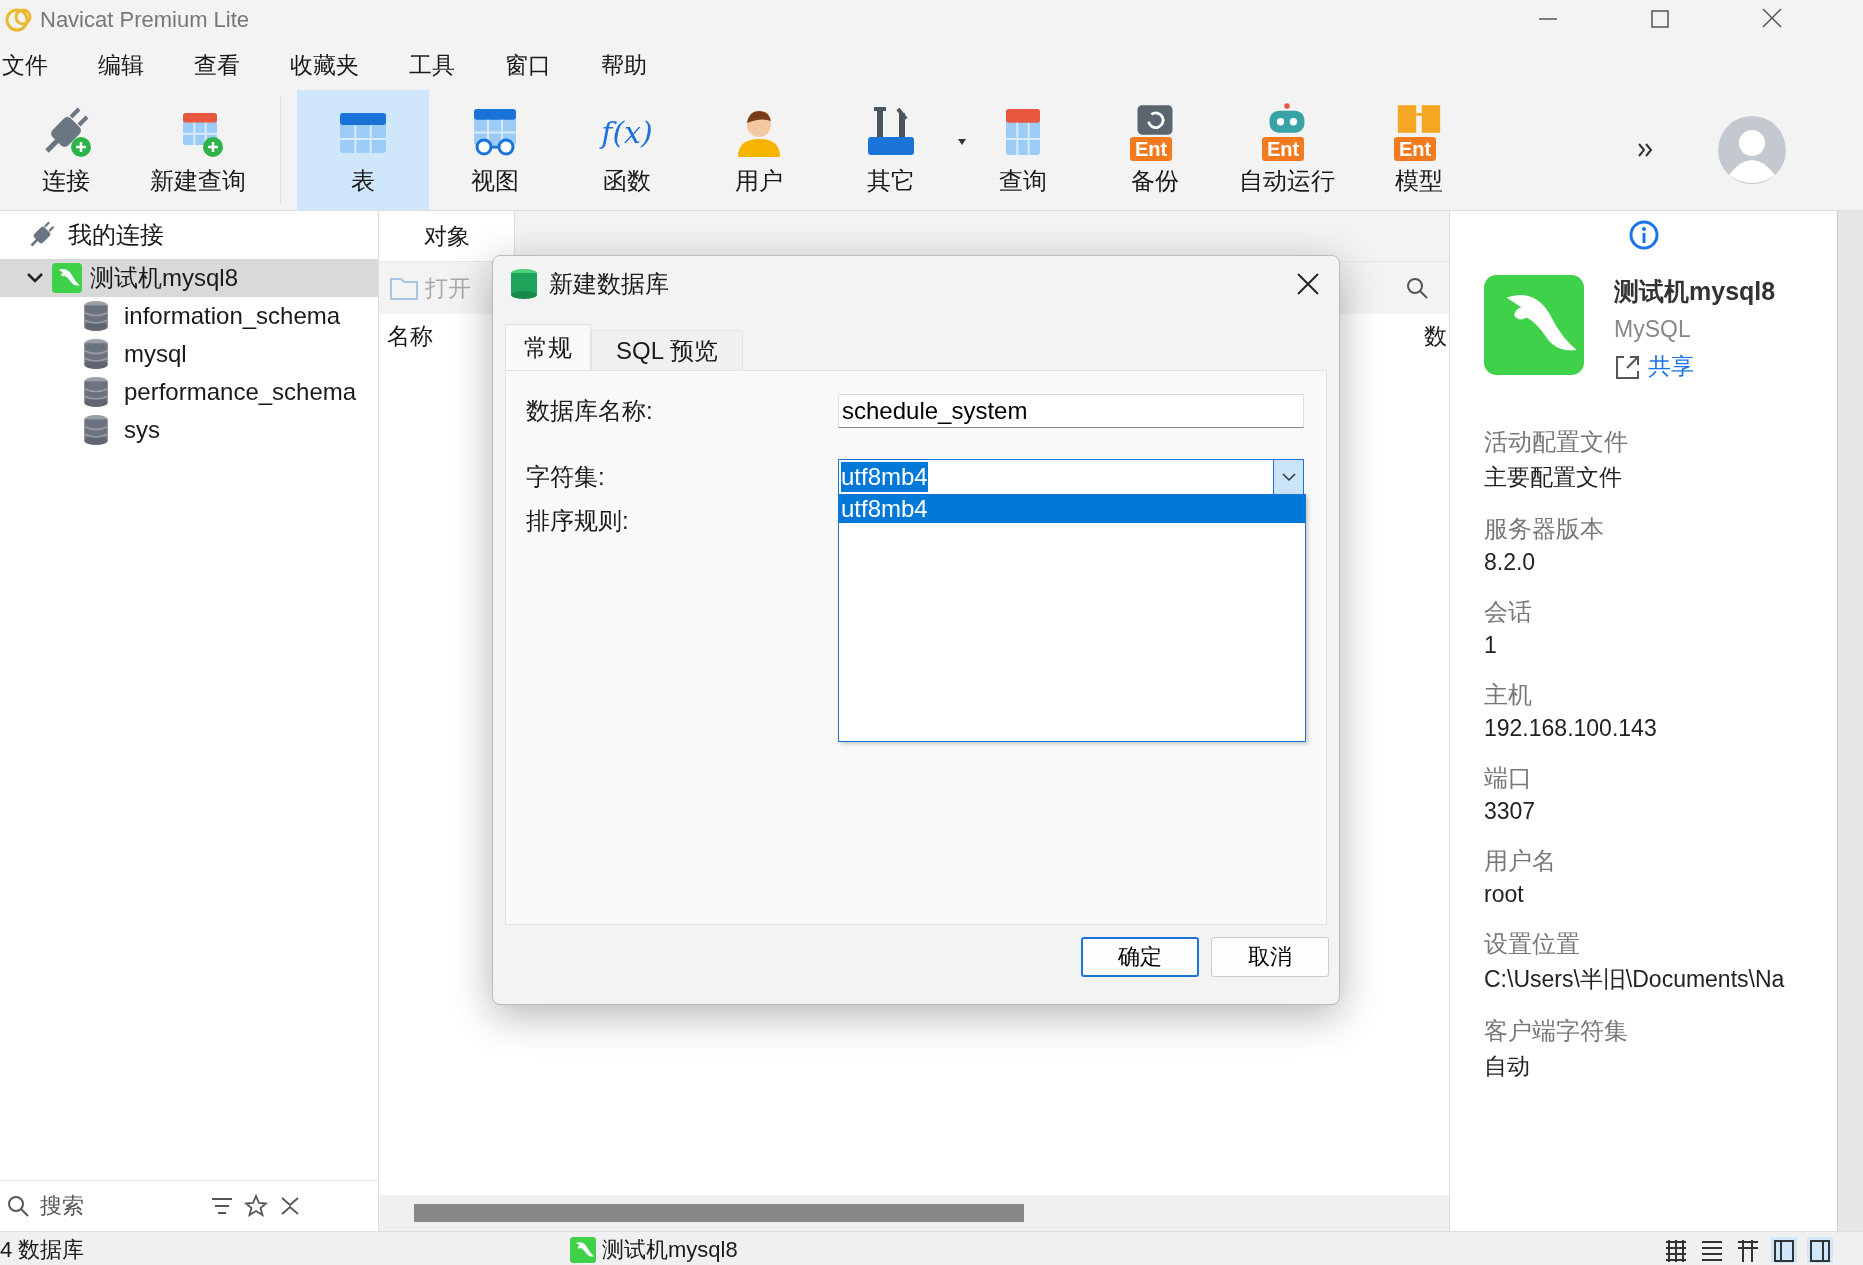 This screenshot has height=1265, width=1863. What do you see at coordinates (217, 65) in the screenshot?
I see `menu-item: 查看` at bounding box center [217, 65].